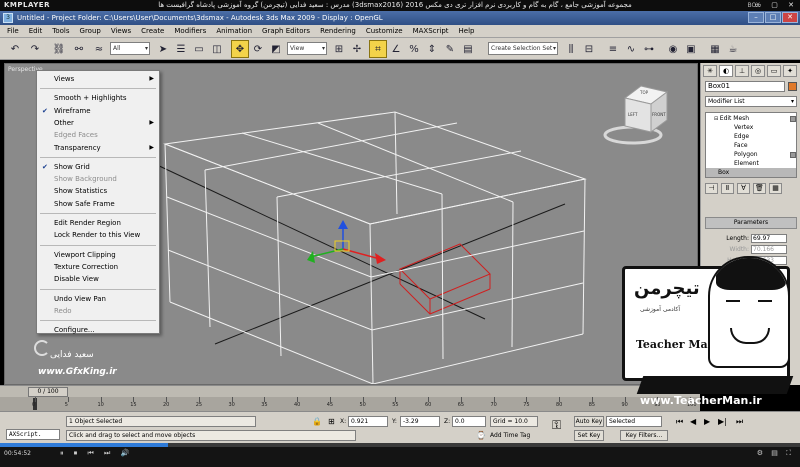 The image size is (800, 467). I want to click on close-button: ✕, so click(790, 17).